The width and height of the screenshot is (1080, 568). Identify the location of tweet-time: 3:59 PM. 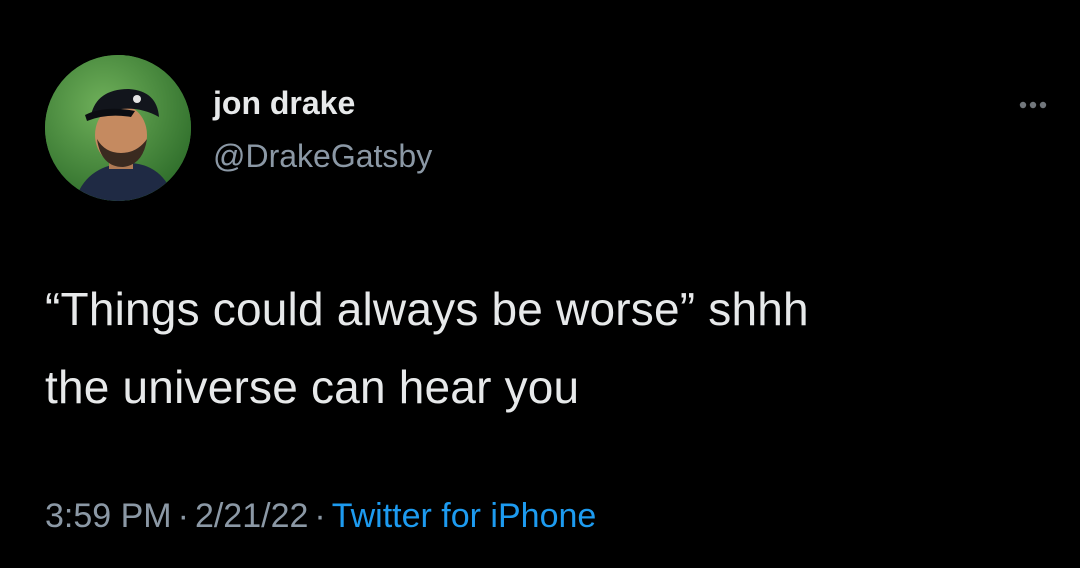
(108, 516).